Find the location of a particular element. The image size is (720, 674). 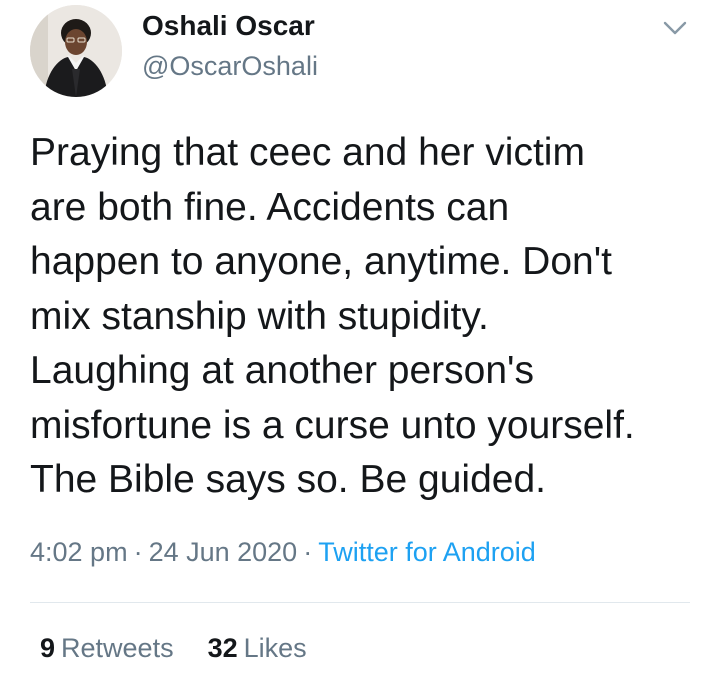

tweet-source-link: Twitter for Android is located at coordinates (427, 552).